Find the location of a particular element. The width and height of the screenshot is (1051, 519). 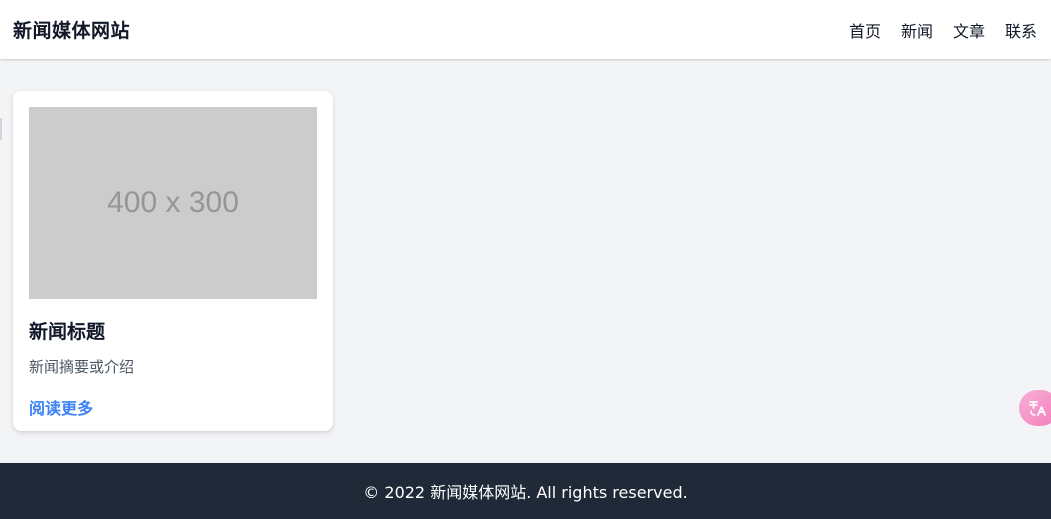

footer-copyright: © 2022 新闻媒体网站. All rights reserved. is located at coordinates (525, 492).